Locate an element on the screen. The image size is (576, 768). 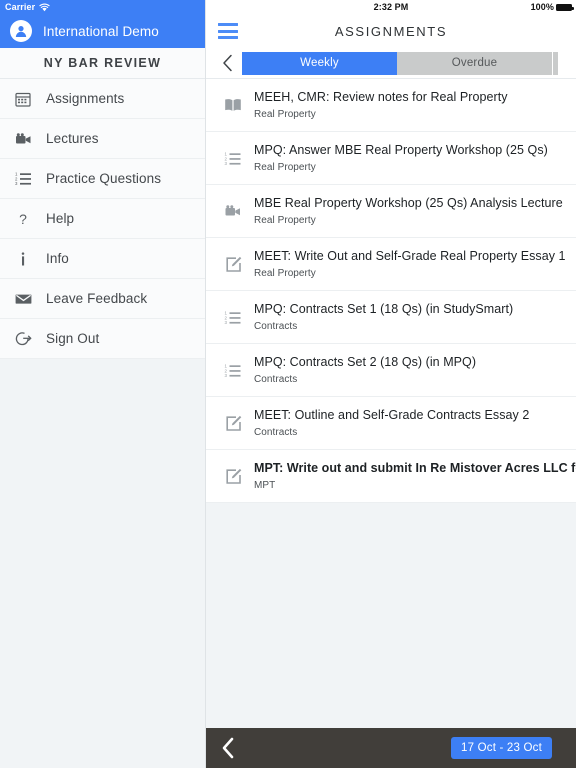
user-header: International Demo is located at coordinates (102, 31).